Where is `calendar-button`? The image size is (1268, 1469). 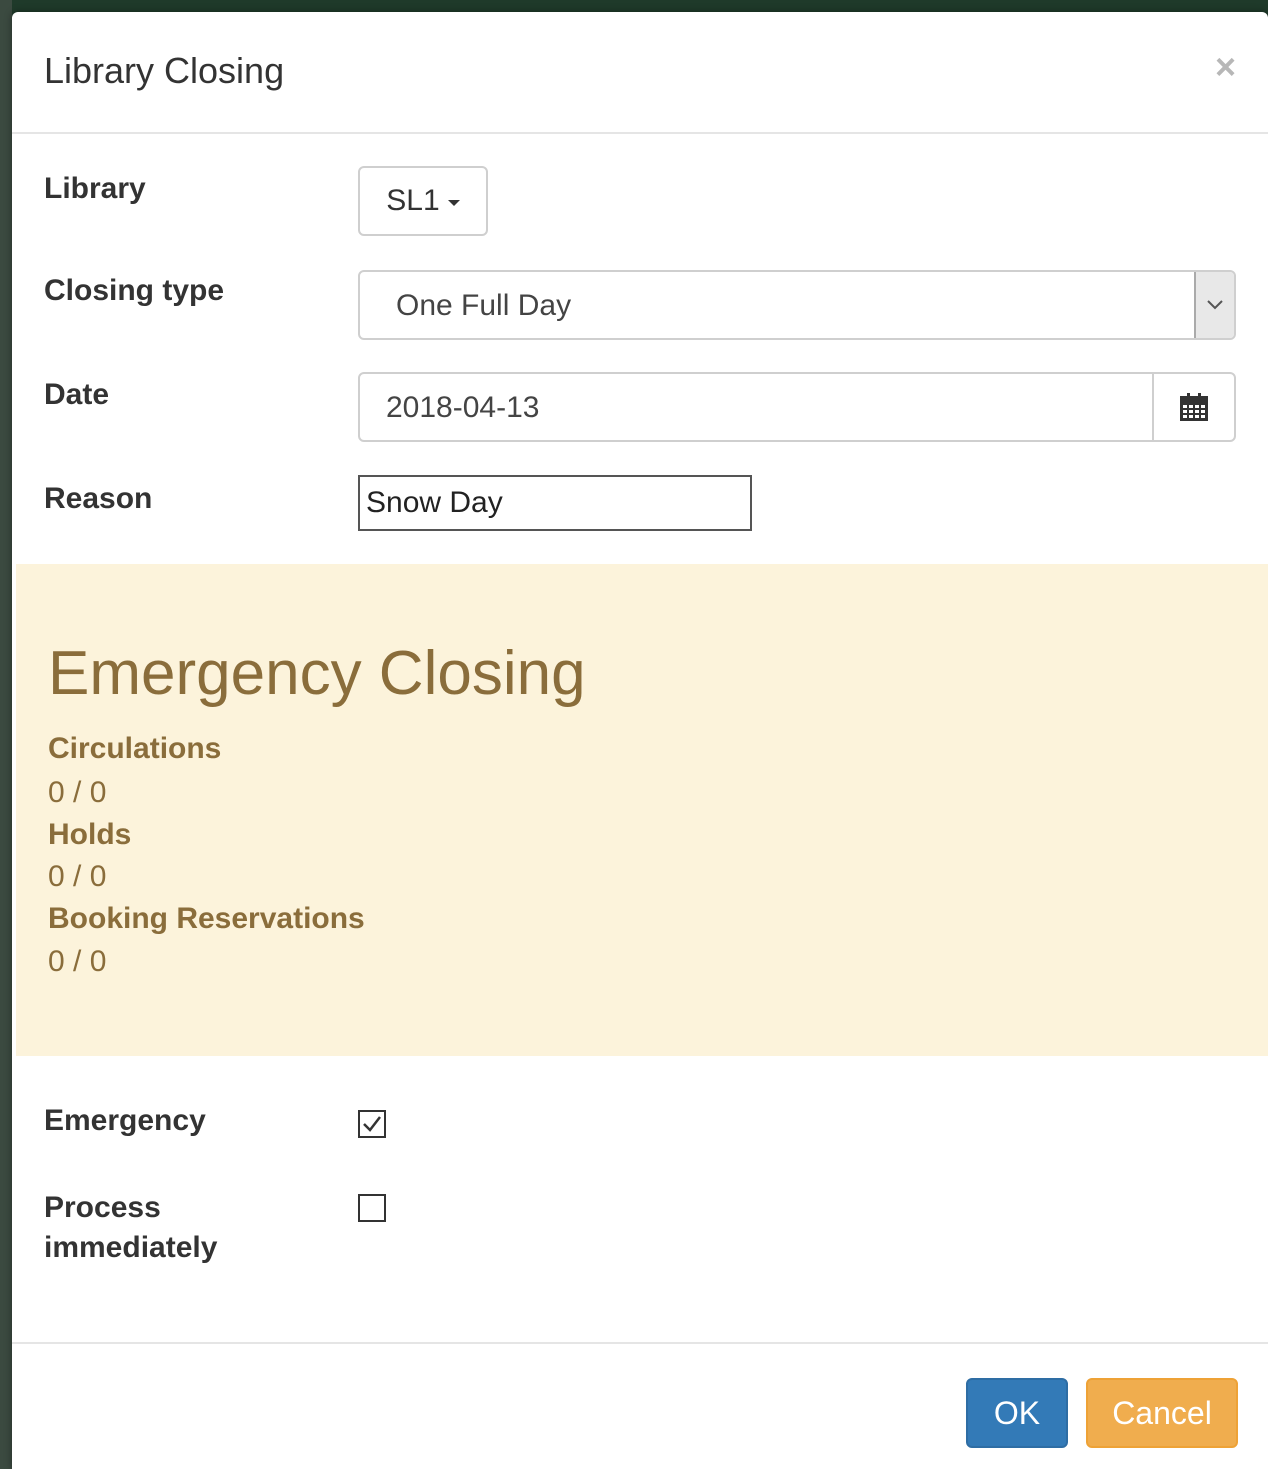
calendar-button is located at coordinates (1194, 407).